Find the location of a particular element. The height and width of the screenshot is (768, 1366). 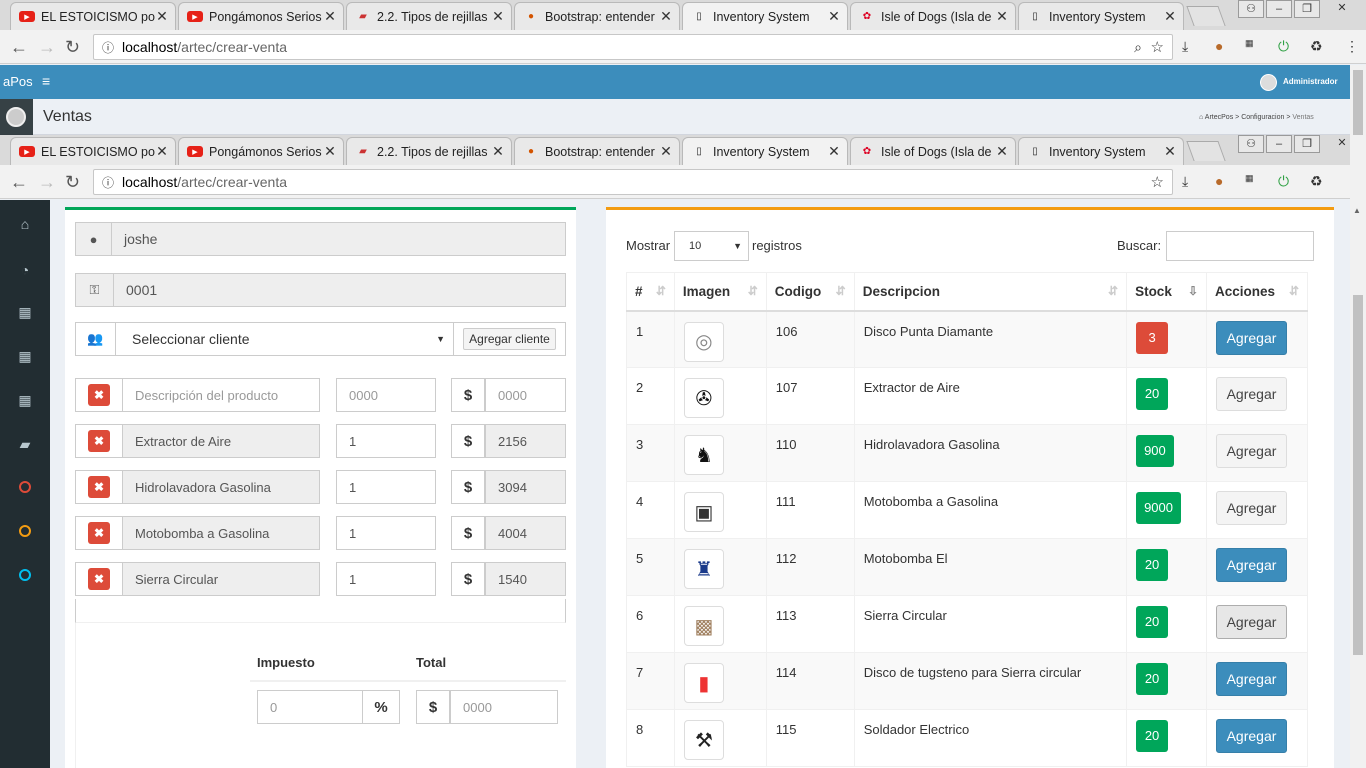

product-quantity-input: 0000 is located at coordinates (386, 395).